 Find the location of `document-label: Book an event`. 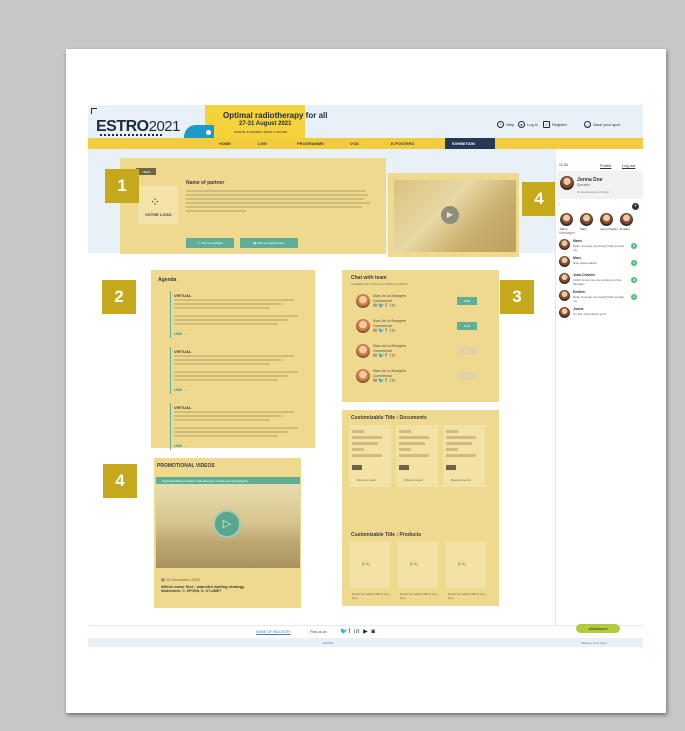

document-label: Book an event is located at coordinates (367, 480).